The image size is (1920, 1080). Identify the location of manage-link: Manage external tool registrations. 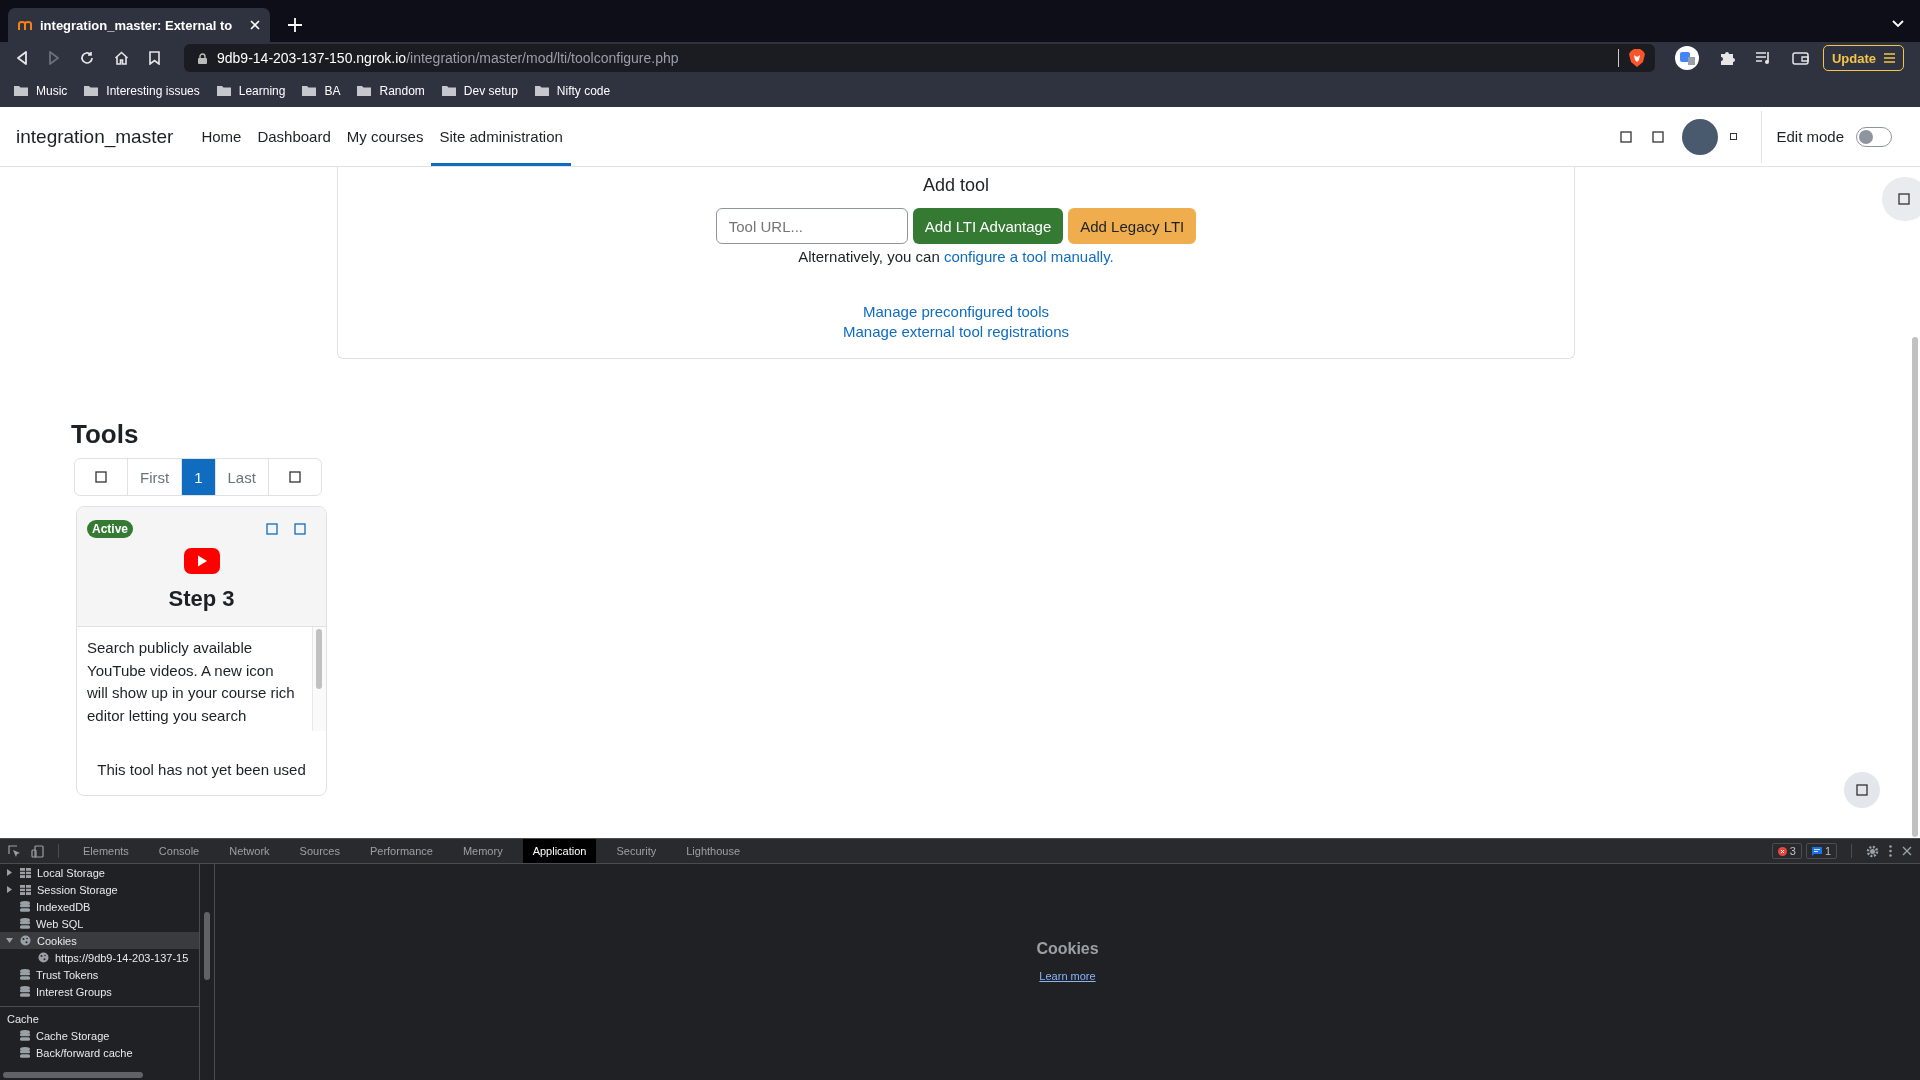
(956, 331).